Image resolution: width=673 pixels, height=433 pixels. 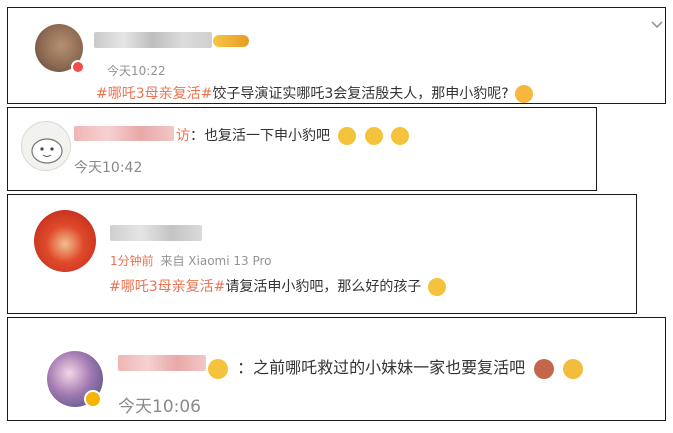 I want to click on meta-line: 1分钟前 来自 Xiaomi 13 Pro, so click(x=191, y=260).